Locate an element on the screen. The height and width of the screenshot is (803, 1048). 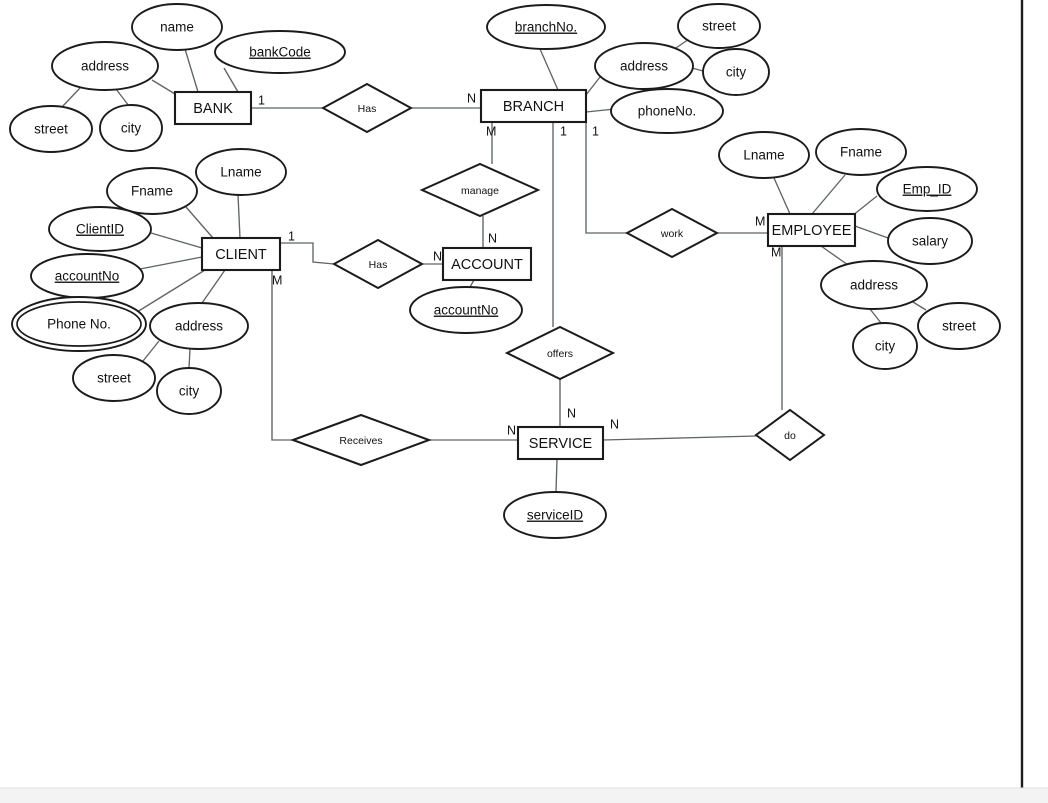
attribute-label-emp_lname: Lname is located at coordinates (763, 155).